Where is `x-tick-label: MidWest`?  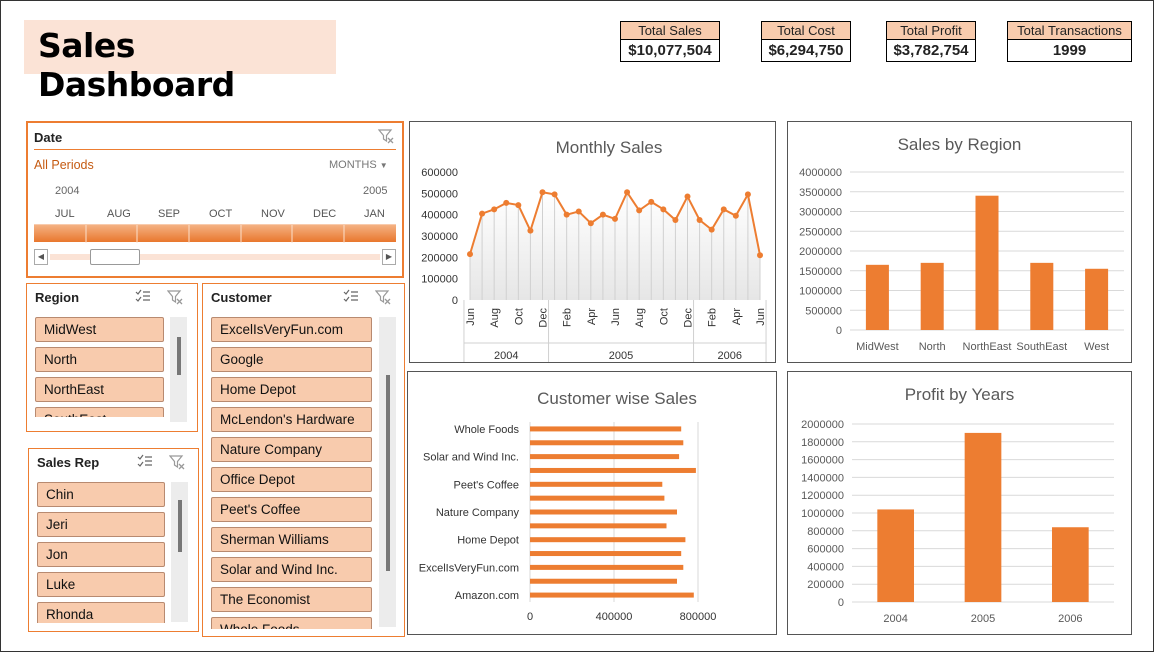 x-tick-label: MidWest is located at coordinates (877, 347).